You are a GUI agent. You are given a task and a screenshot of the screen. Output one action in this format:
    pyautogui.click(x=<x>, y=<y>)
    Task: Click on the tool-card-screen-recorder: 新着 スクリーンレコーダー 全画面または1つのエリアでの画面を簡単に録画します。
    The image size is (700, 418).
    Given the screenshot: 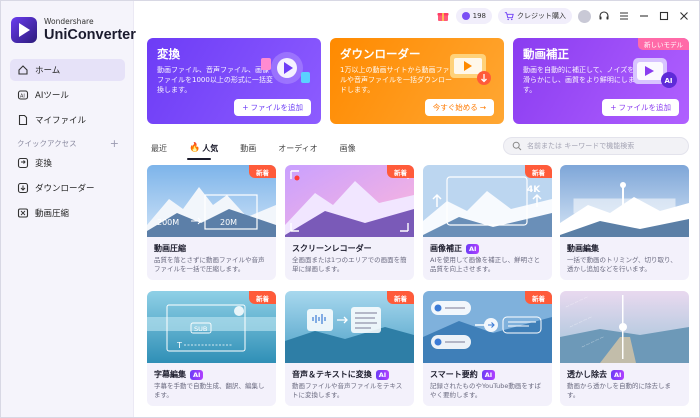 What is the action you would take?
    pyautogui.click(x=349, y=222)
    